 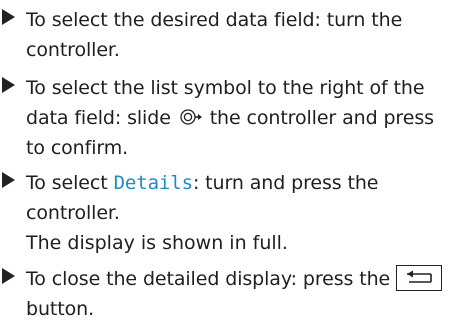 What do you see at coordinates (60, 309) in the screenshot?
I see `step-4-text-end: button.` at bounding box center [60, 309].